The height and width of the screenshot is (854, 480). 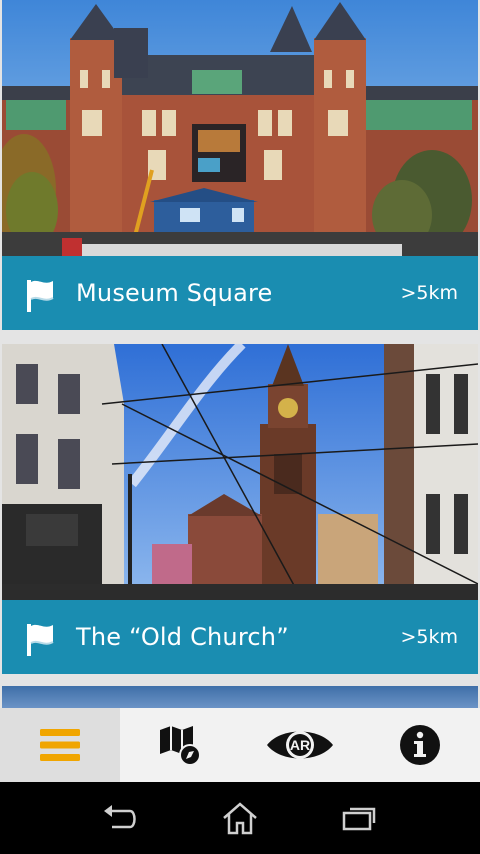 I want to click on bottom-tab-bar: AR, so click(x=240, y=745).